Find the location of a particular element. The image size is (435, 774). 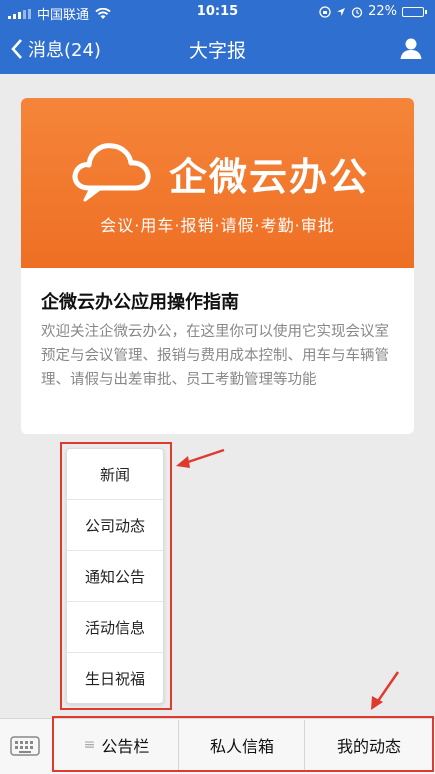

cloud-chat-logo is located at coordinates (111, 172).